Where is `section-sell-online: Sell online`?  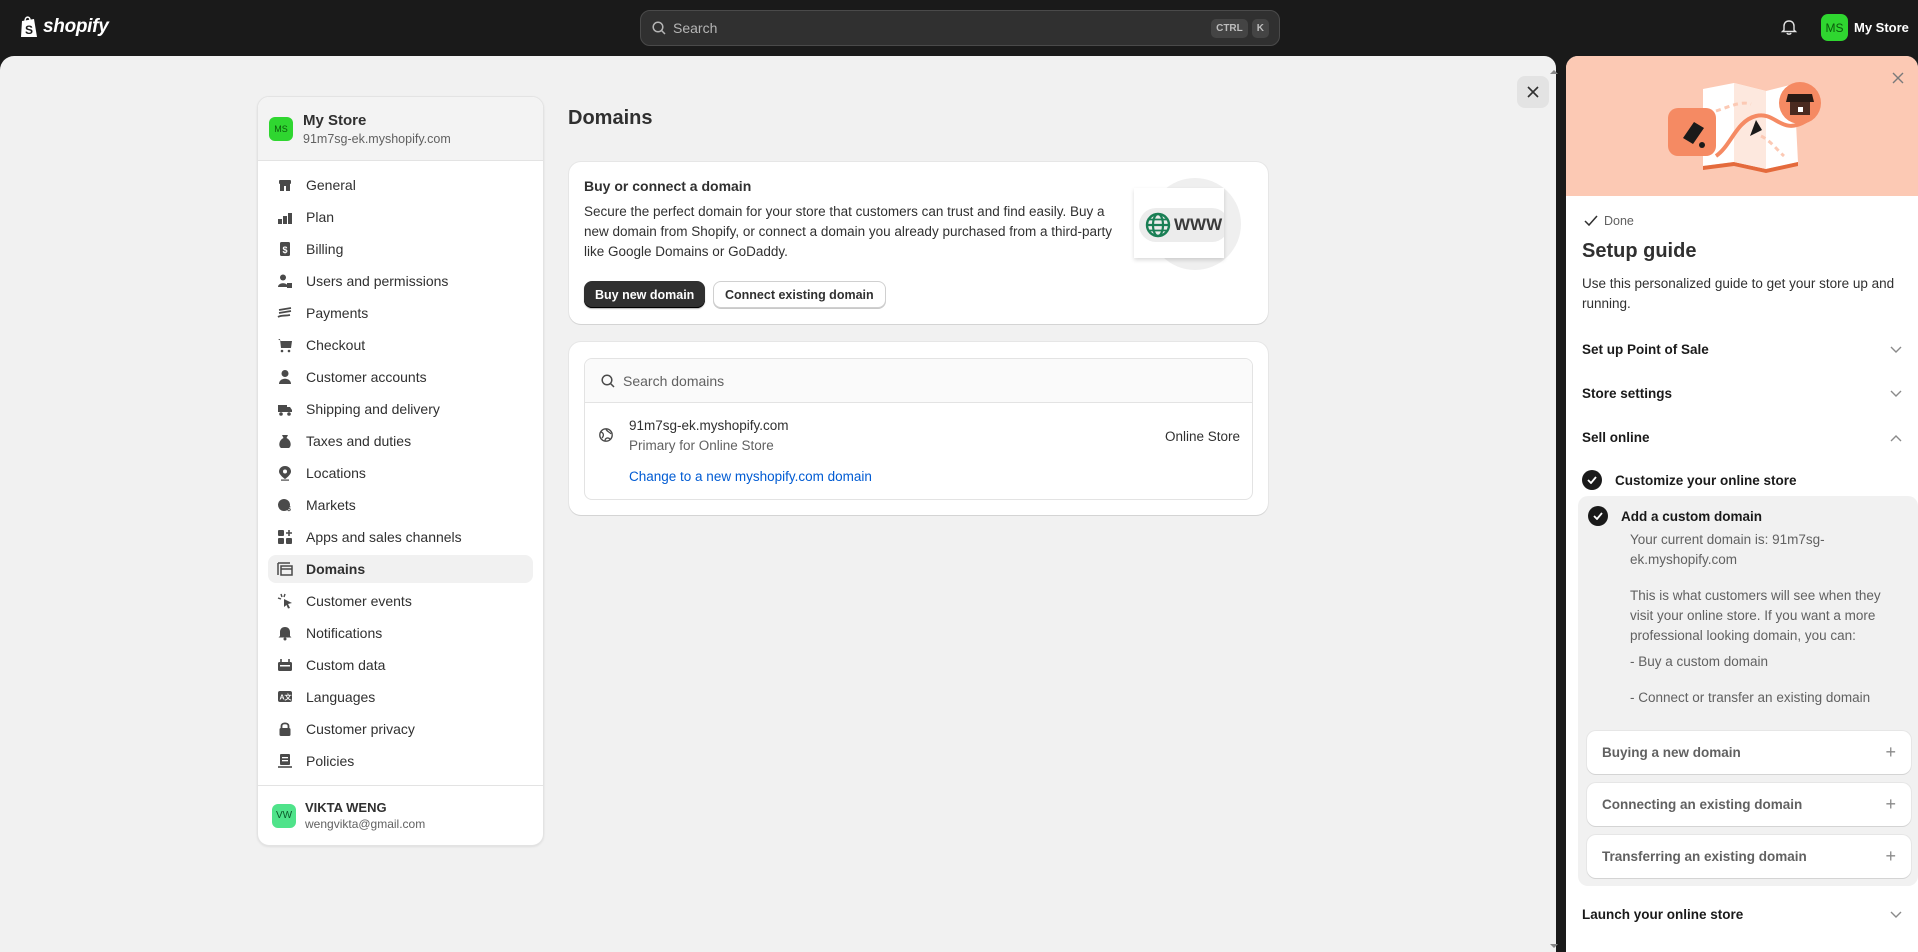 section-sell-online: Sell online is located at coordinates (1742, 437).